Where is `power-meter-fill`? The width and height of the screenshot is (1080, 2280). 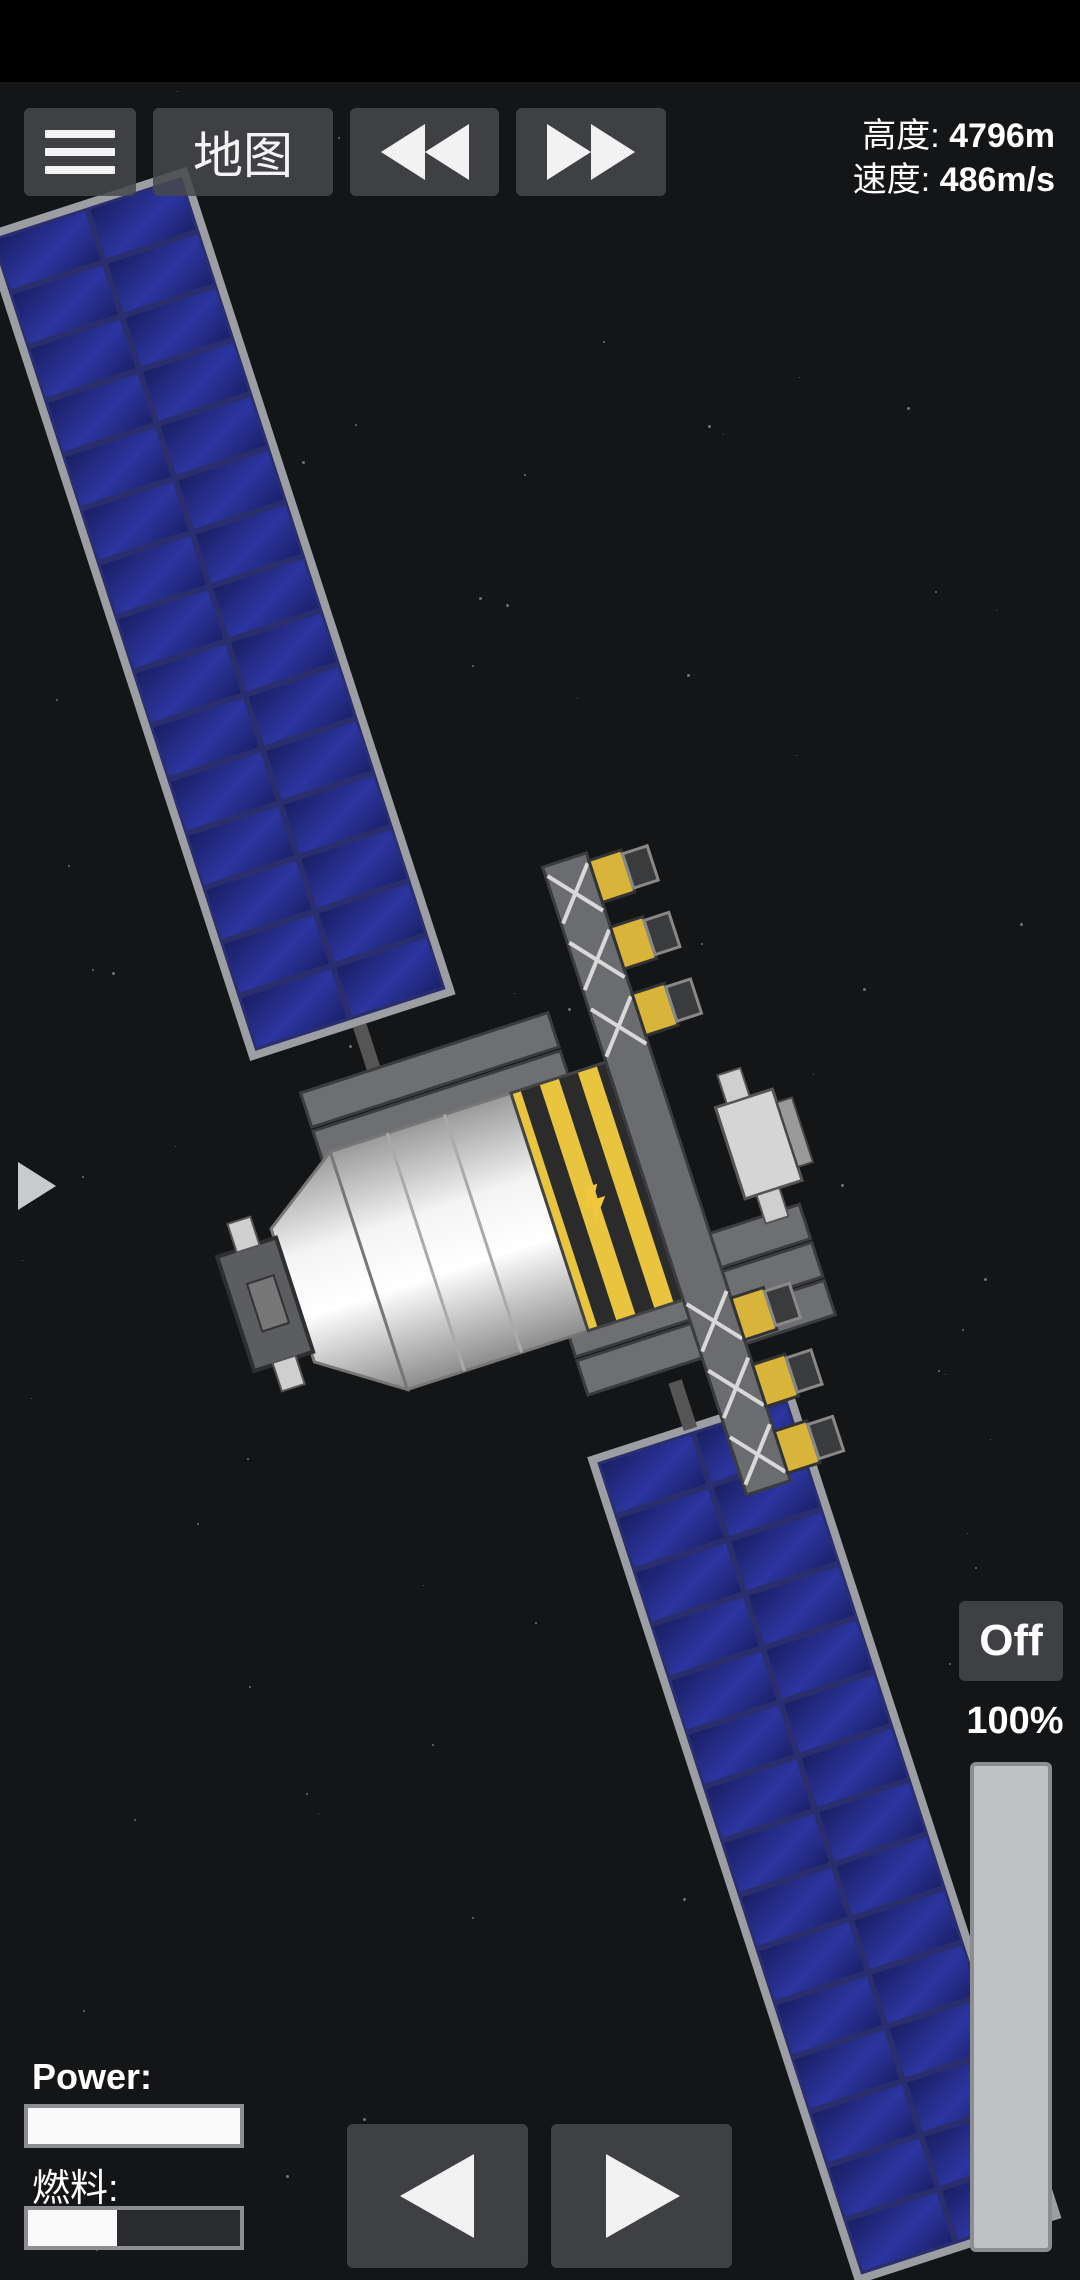
power-meter-fill is located at coordinates (134, 2126).